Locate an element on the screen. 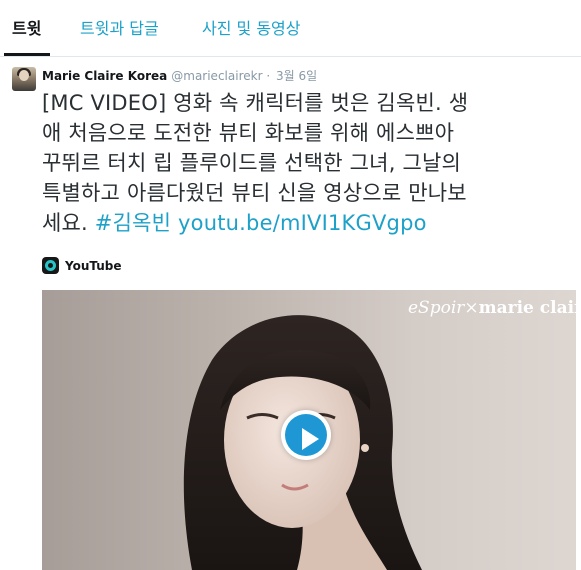  tab-photos-and-videos: 사진 및 동영상 is located at coordinates (251, 29).